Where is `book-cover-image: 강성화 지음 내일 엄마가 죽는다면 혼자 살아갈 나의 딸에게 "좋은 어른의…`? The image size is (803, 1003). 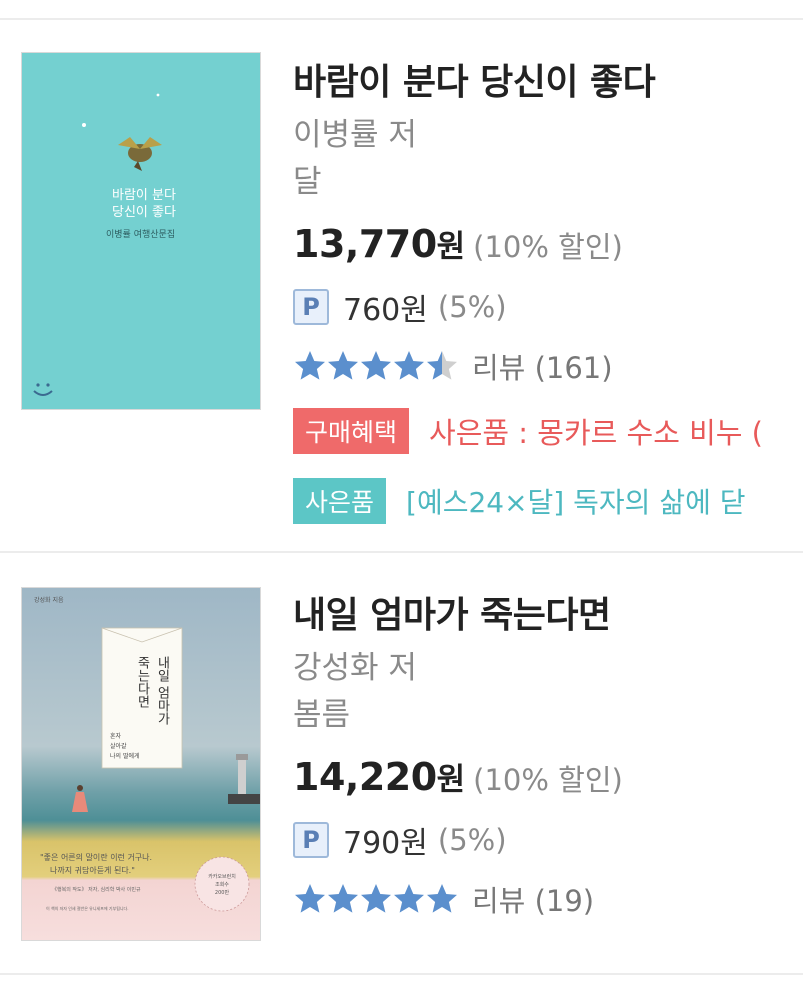
book-cover-image: 강성화 지음 내일 엄마가 죽는다면 혼자 살아갈 나의 딸에게 "좋은 어른의… is located at coordinates (141, 764).